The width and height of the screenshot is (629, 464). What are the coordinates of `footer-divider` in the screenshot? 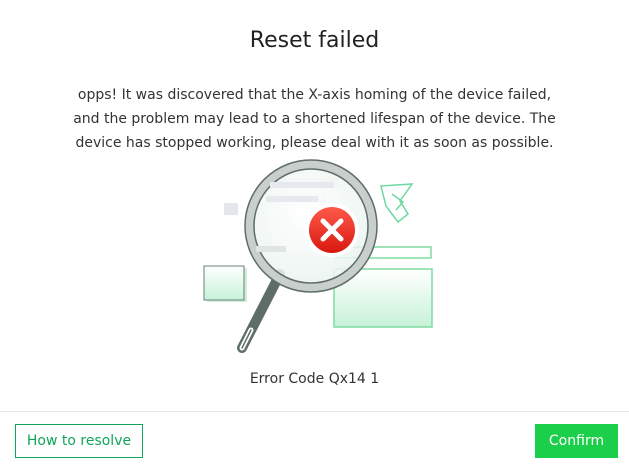 It's located at (314, 411).